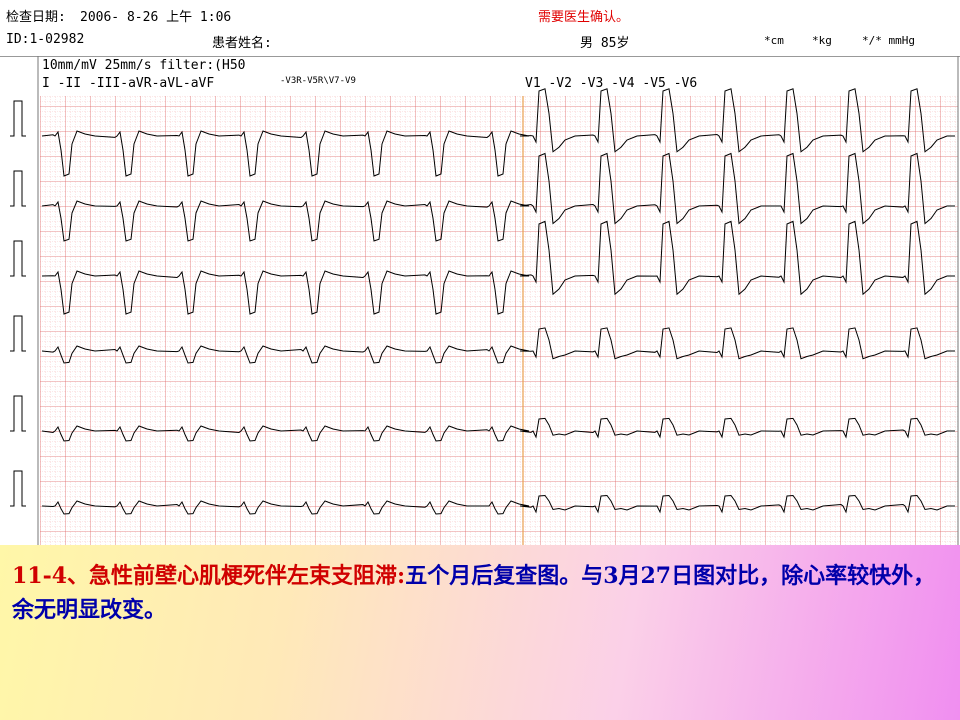  Describe the element at coordinates (156, 17) in the screenshot. I see `exam-date-value: 2006- 8-26 上午 1:06` at that location.